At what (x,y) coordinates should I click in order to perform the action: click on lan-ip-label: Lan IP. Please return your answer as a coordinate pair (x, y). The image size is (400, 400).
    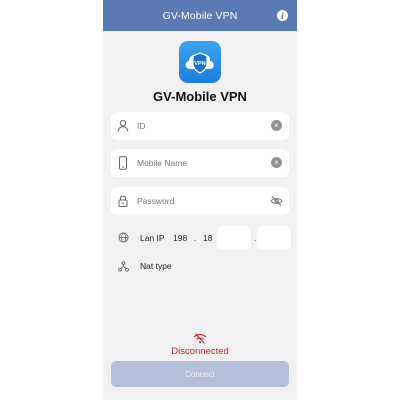
    Looking at the image, I should click on (152, 238).